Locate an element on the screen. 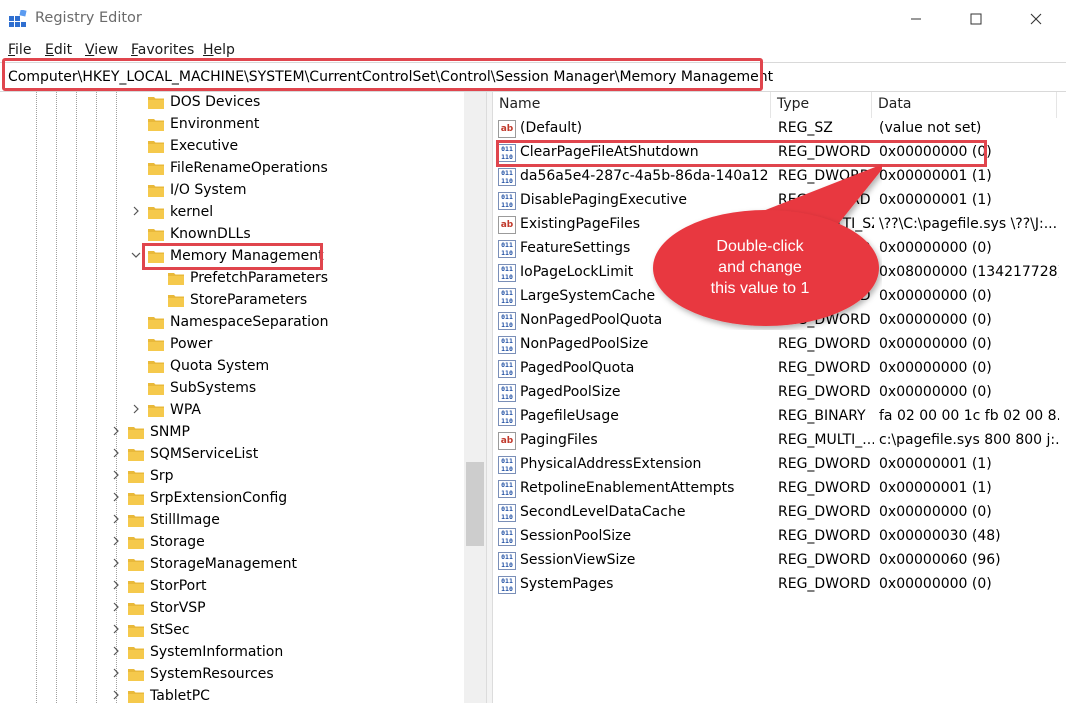 This screenshot has width=1066, height=703. tree-item: Power is located at coordinates (180, 344).